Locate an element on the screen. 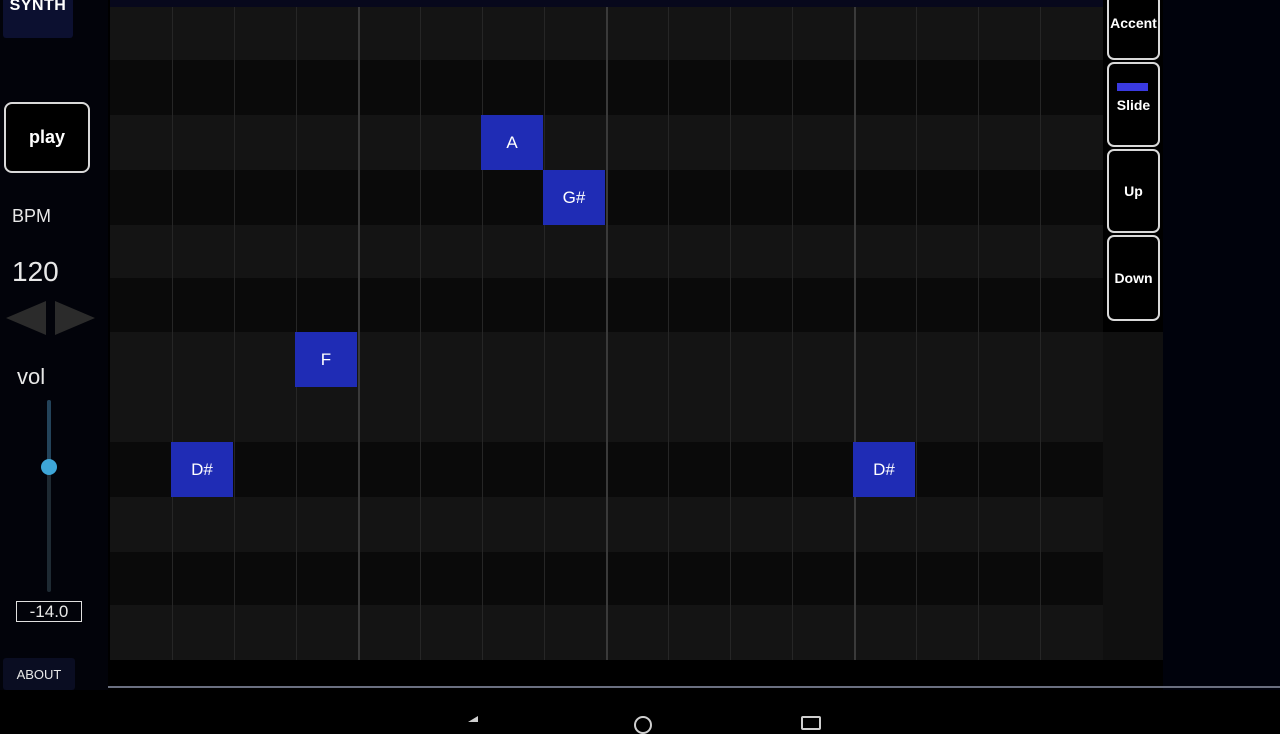  synth-tab: SYNTH is located at coordinates (38, 19).